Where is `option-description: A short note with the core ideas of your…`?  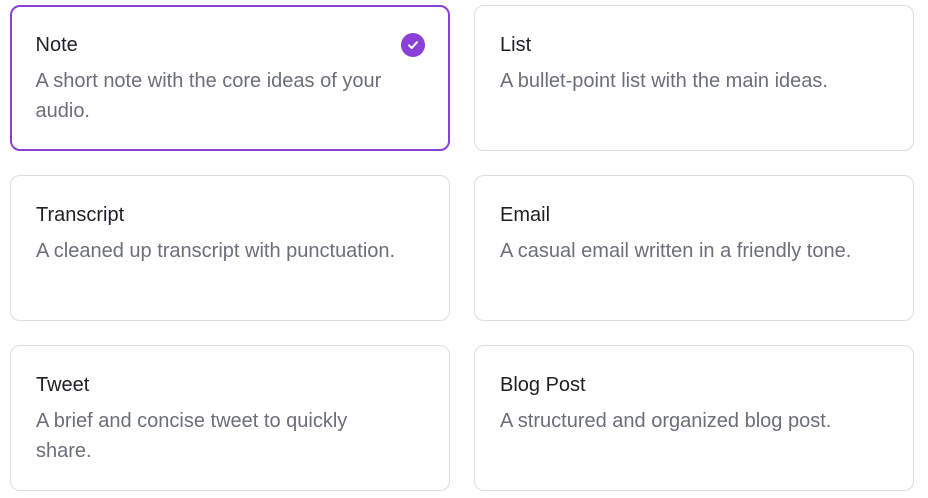 option-description: A short note with the core ideas of your… is located at coordinates (208, 95).